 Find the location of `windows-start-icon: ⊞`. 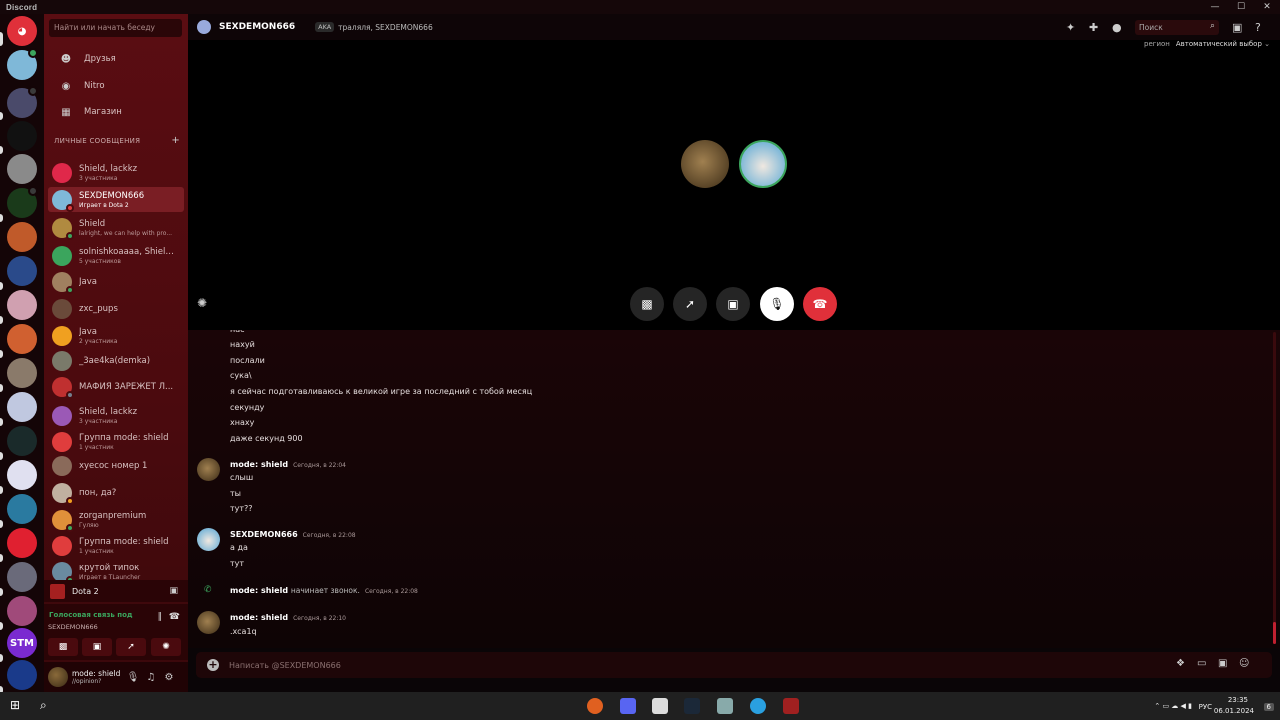

windows-start-icon: ⊞ is located at coordinates (15, 705).